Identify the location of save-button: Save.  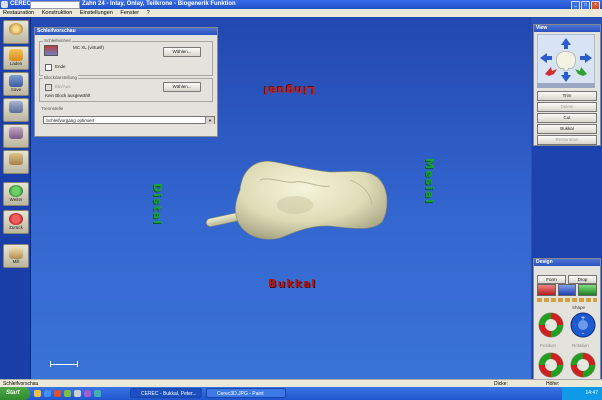
(16, 84).